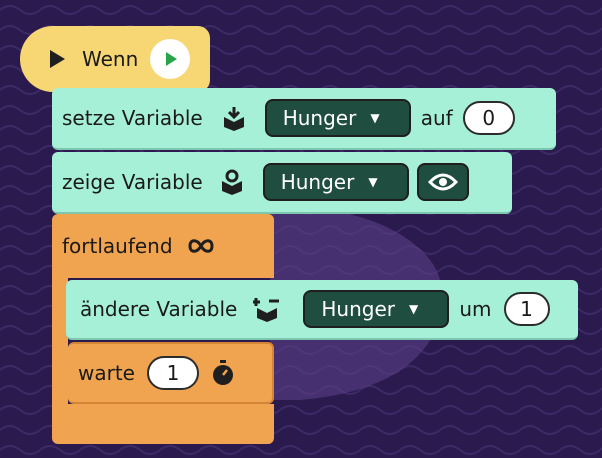 The height and width of the screenshot is (458, 602). Describe the element at coordinates (163, 424) in the screenshot. I see `forever-block-bottom` at that location.